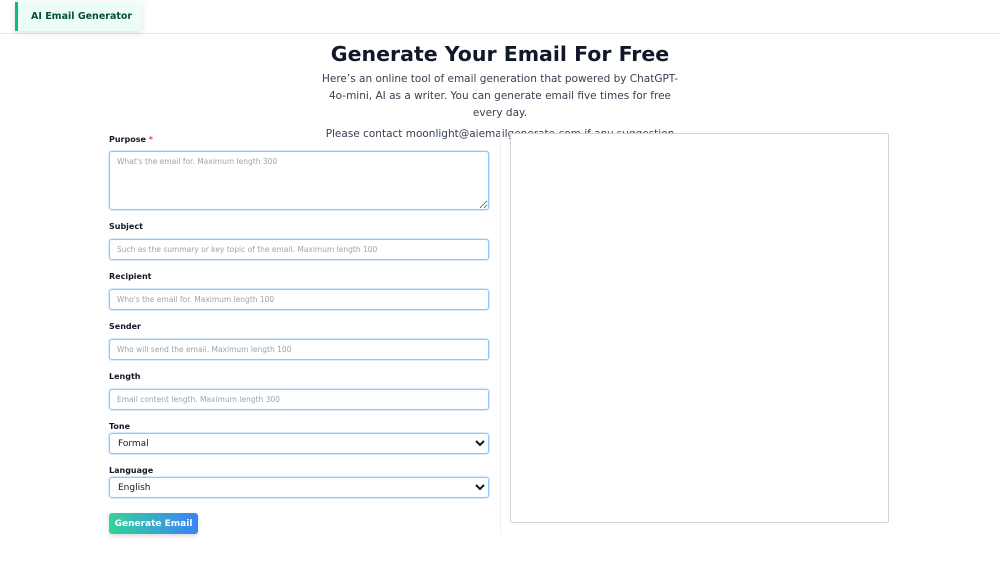 This screenshot has width=1000, height=563. What do you see at coordinates (299, 399) in the screenshot?
I see `length-input` at bounding box center [299, 399].